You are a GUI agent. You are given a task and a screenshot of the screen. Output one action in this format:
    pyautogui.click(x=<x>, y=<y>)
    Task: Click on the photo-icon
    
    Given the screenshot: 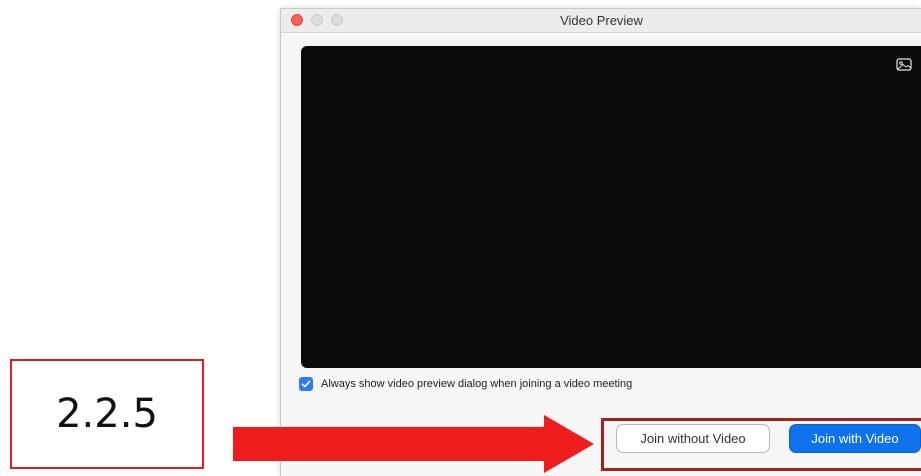 What is the action you would take?
    pyautogui.click(x=904, y=64)
    